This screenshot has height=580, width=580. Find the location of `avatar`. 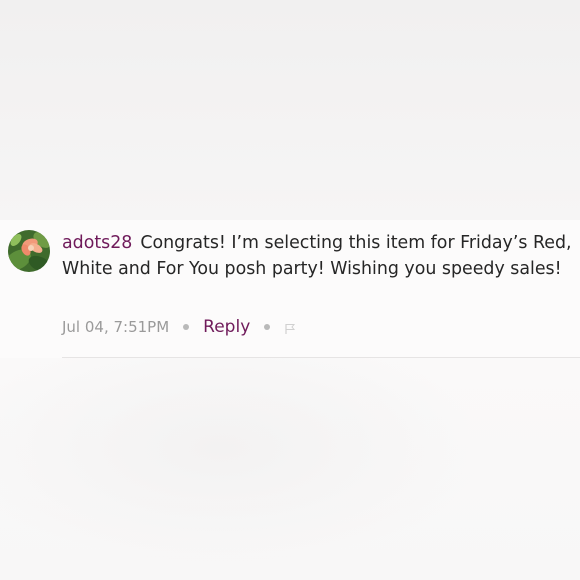

avatar is located at coordinates (29, 251).